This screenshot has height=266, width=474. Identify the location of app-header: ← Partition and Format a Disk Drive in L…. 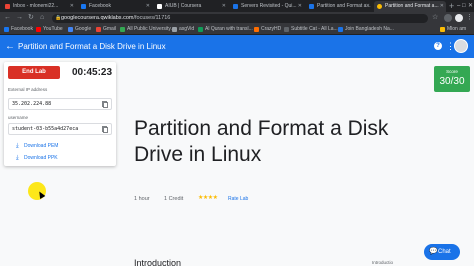
(237, 46).